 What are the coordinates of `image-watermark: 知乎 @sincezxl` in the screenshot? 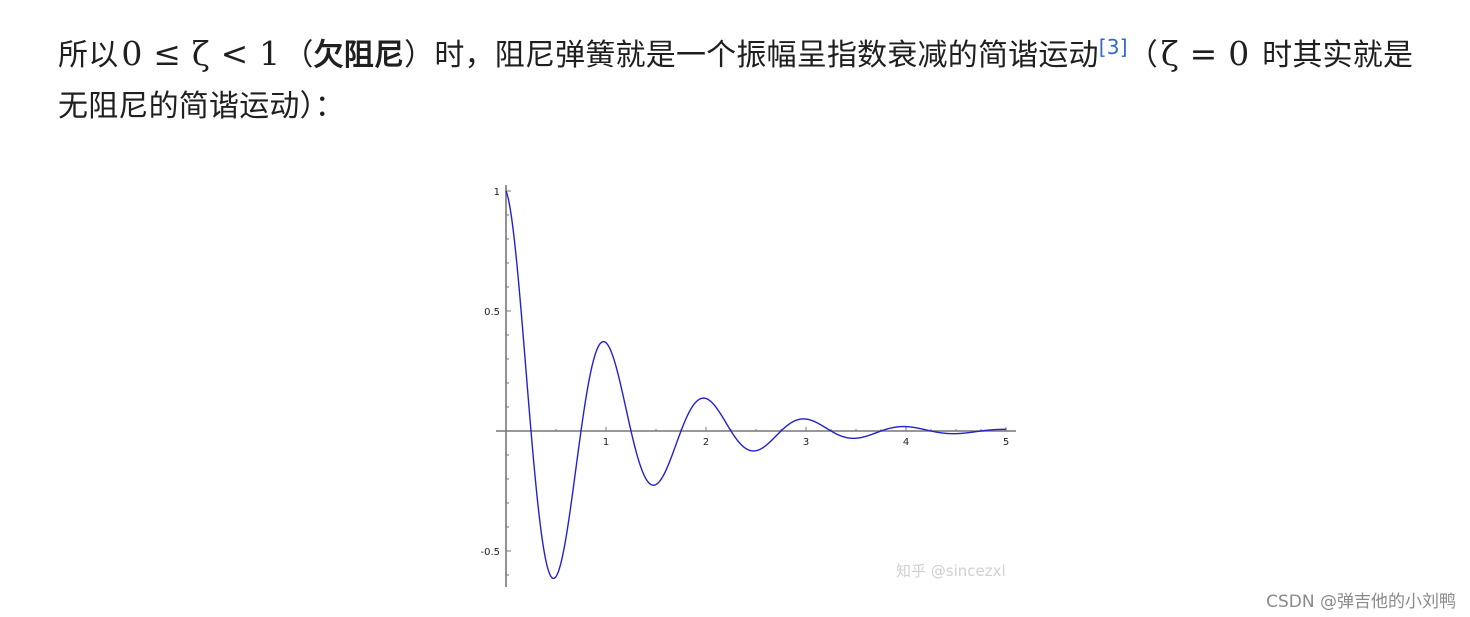 It's located at (951, 571).